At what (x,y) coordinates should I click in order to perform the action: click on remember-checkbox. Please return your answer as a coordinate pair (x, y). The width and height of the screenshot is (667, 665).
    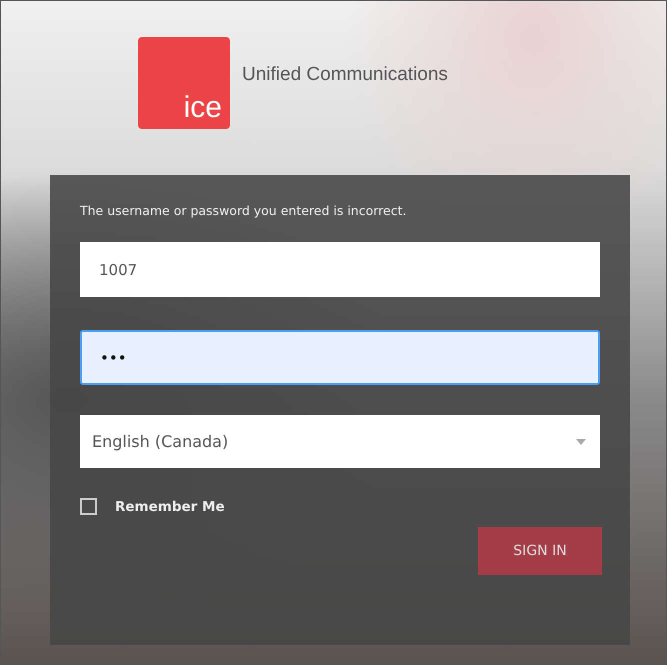
    Looking at the image, I should click on (88, 506).